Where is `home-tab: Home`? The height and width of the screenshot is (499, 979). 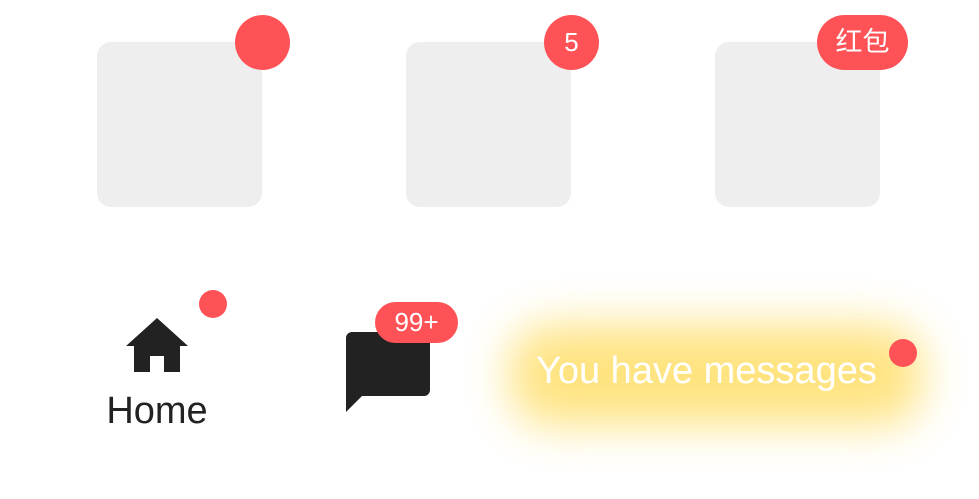 home-tab: Home is located at coordinates (157, 377).